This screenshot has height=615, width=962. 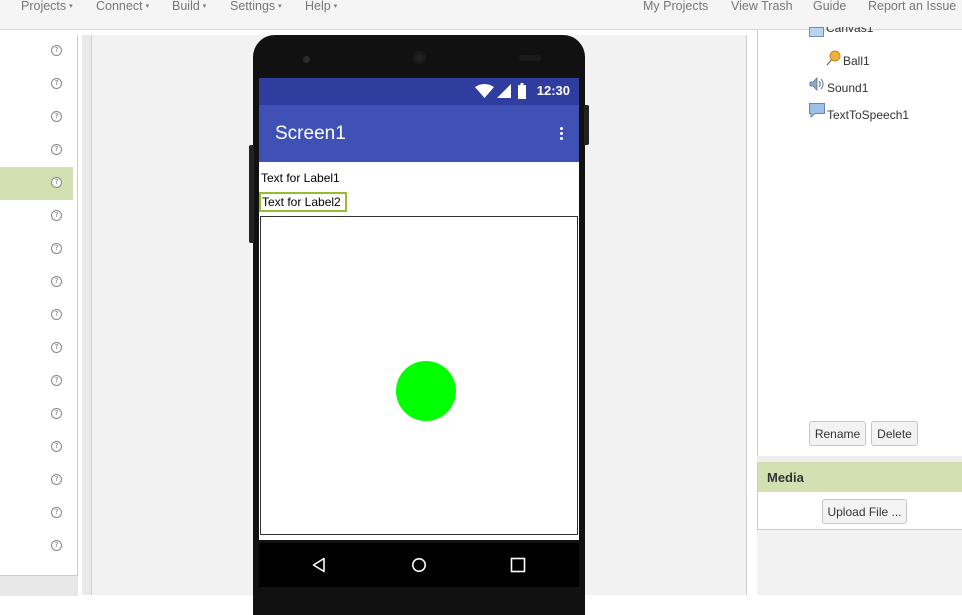 I want to click on ball1, so click(x=426, y=391).